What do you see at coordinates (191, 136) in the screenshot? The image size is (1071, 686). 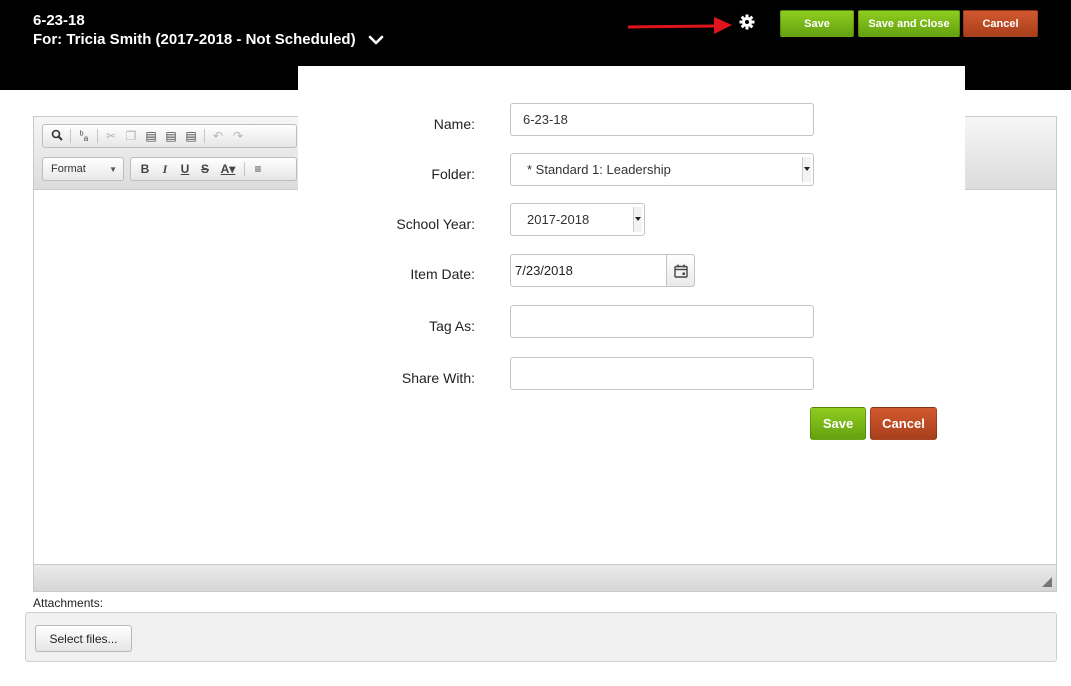 I see `paste-word-icon: ▤` at bounding box center [191, 136].